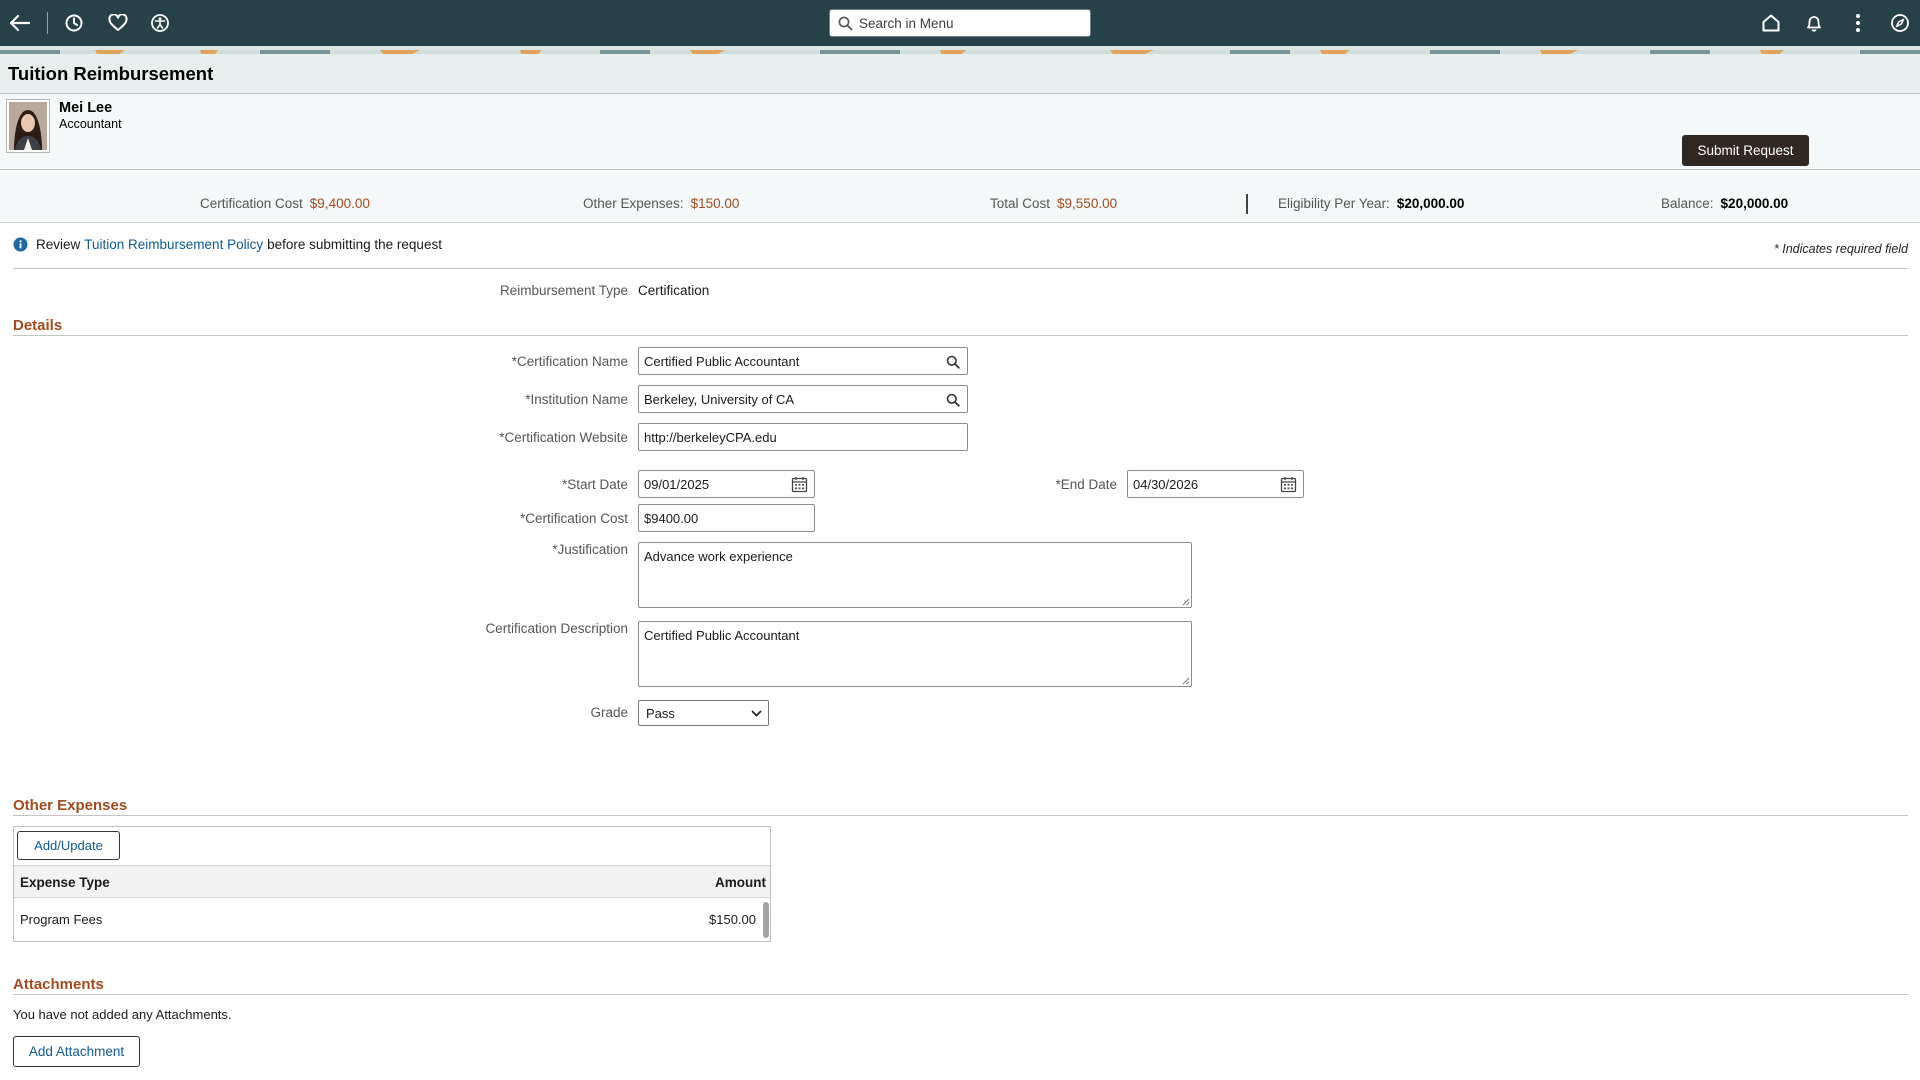 The image size is (1920, 1080). What do you see at coordinates (563, 437) in the screenshot?
I see `certification-website-label: *Certification Website` at bounding box center [563, 437].